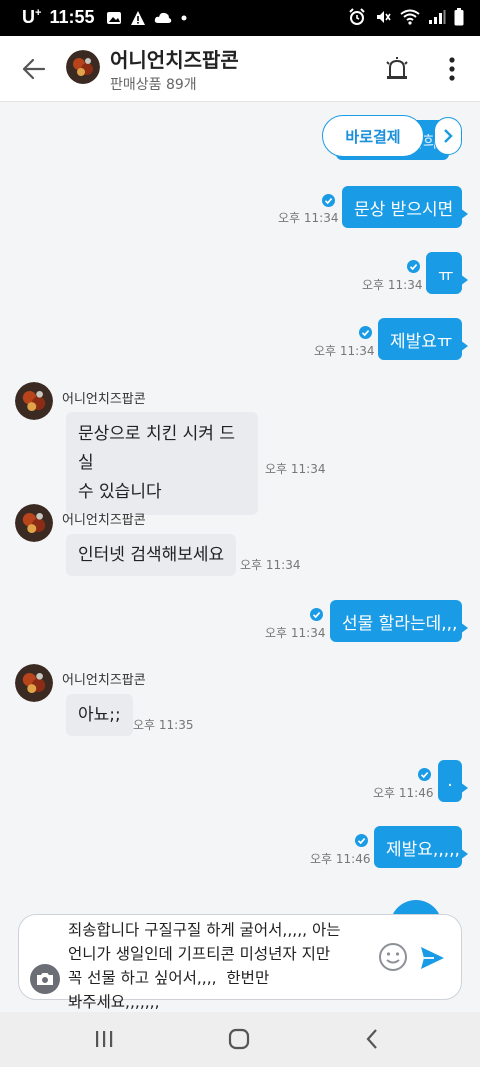  I want to click on message-bubble-outgoing: 제발요ㅠ, so click(423, 339).